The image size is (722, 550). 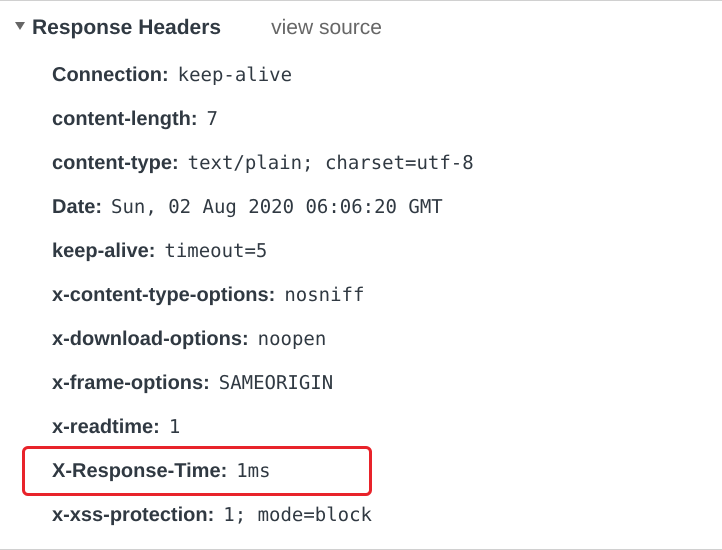 What do you see at coordinates (164, 295) in the screenshot?
I see `header-name: x-content-type-options:` at bounding box center [164, 295].